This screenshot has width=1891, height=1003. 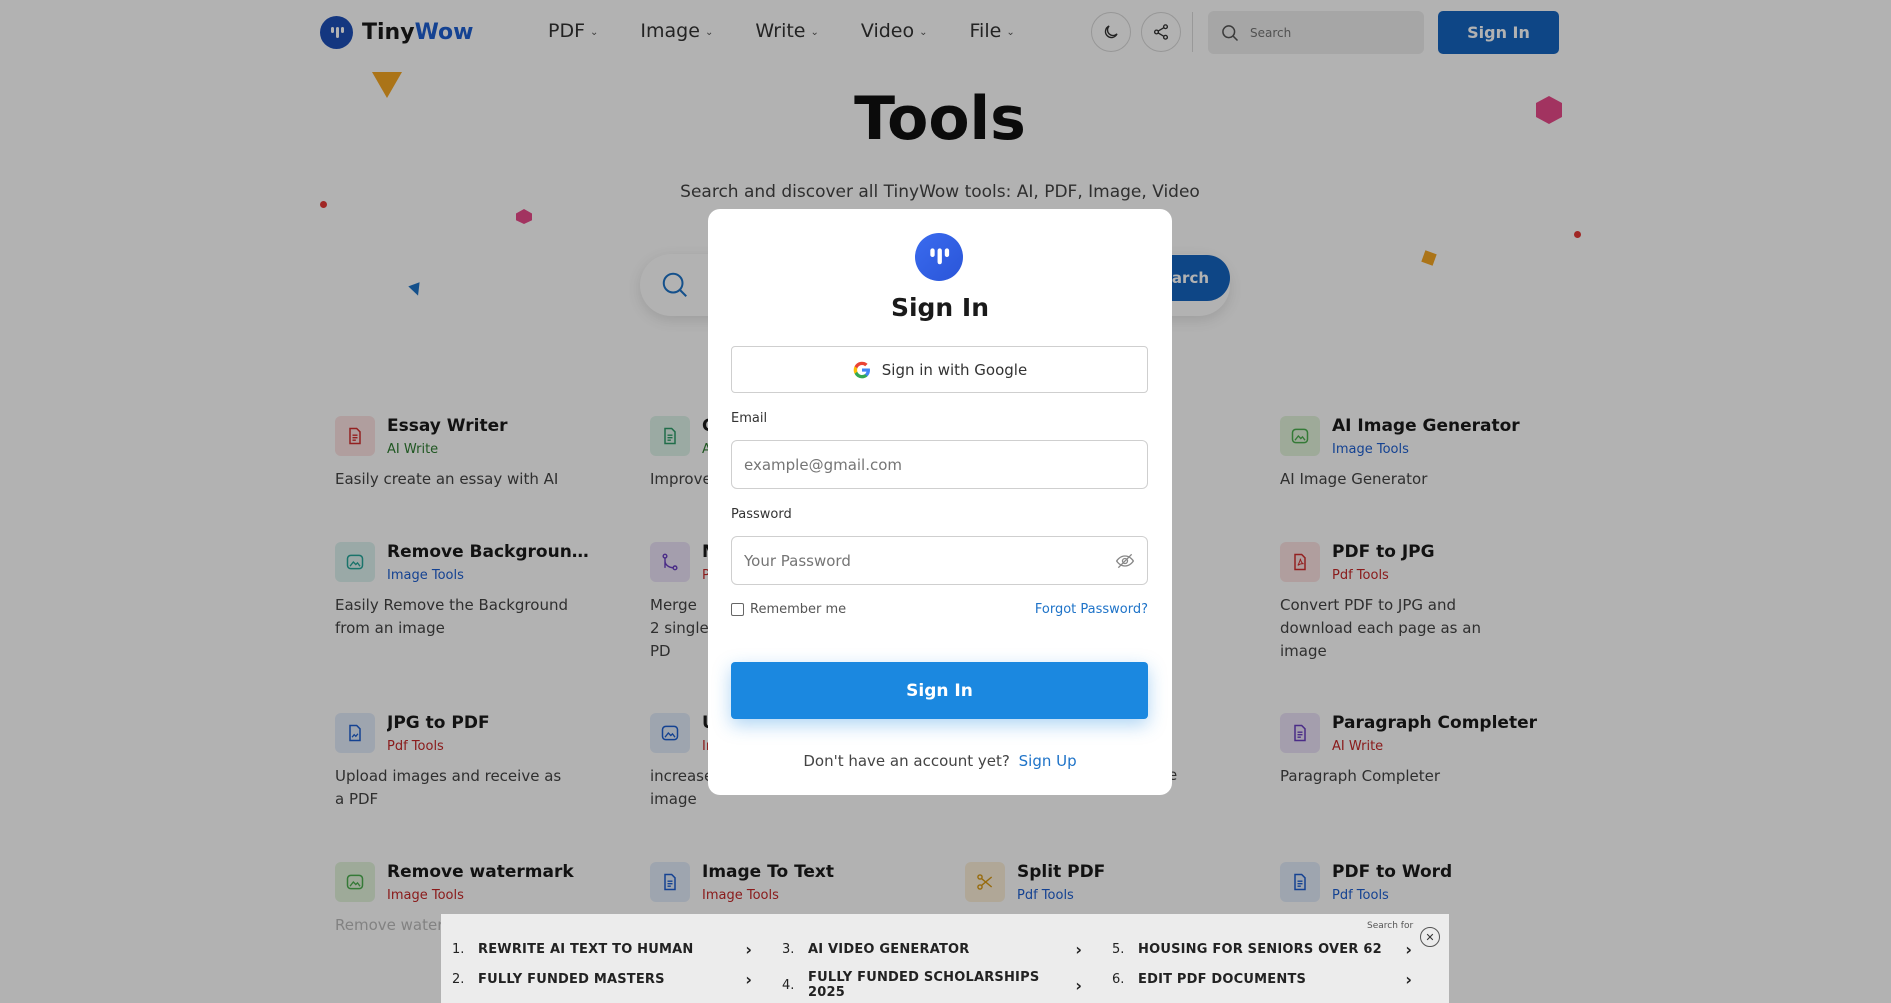 What do you see at coordinates (939, 690) in the screenshot?
I see `signin-submit-button: Sign In` at bounding box center [939, 690].